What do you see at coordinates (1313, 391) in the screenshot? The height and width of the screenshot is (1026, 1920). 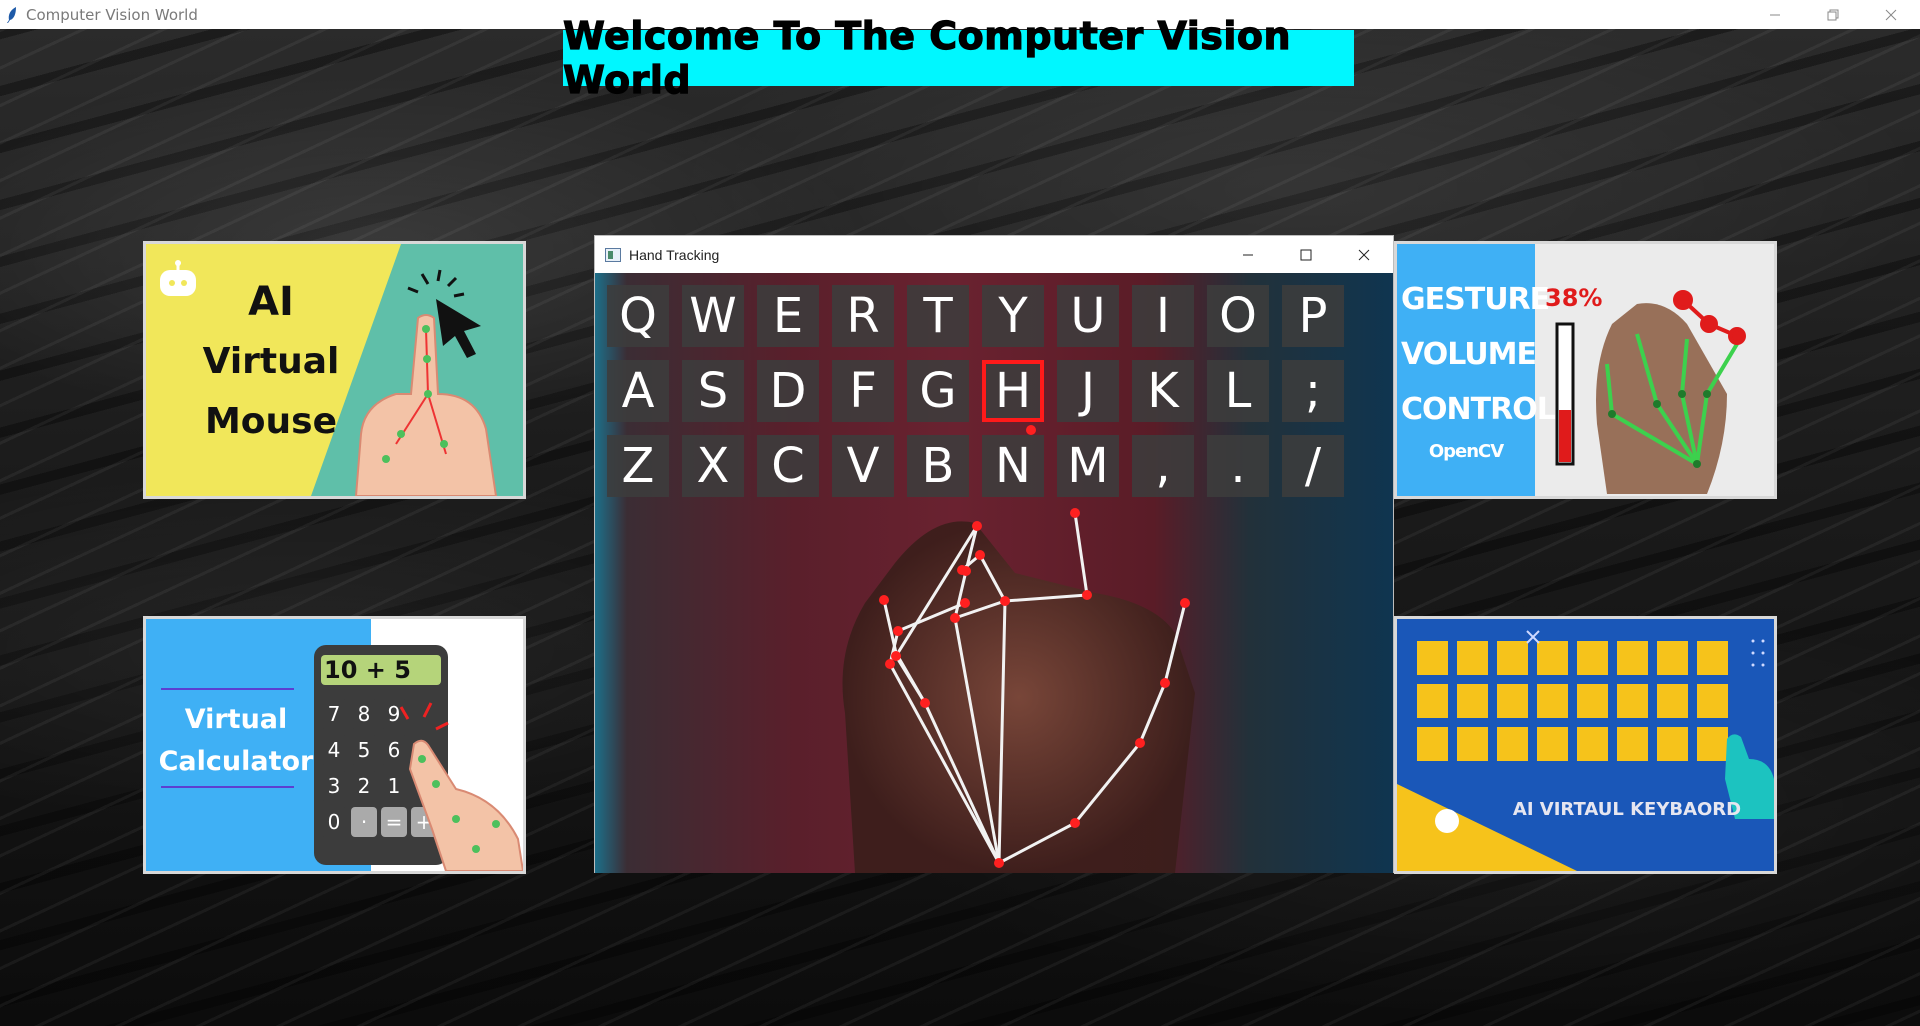 I see `key-1-9: ;` at bounding box center [1313, 391].